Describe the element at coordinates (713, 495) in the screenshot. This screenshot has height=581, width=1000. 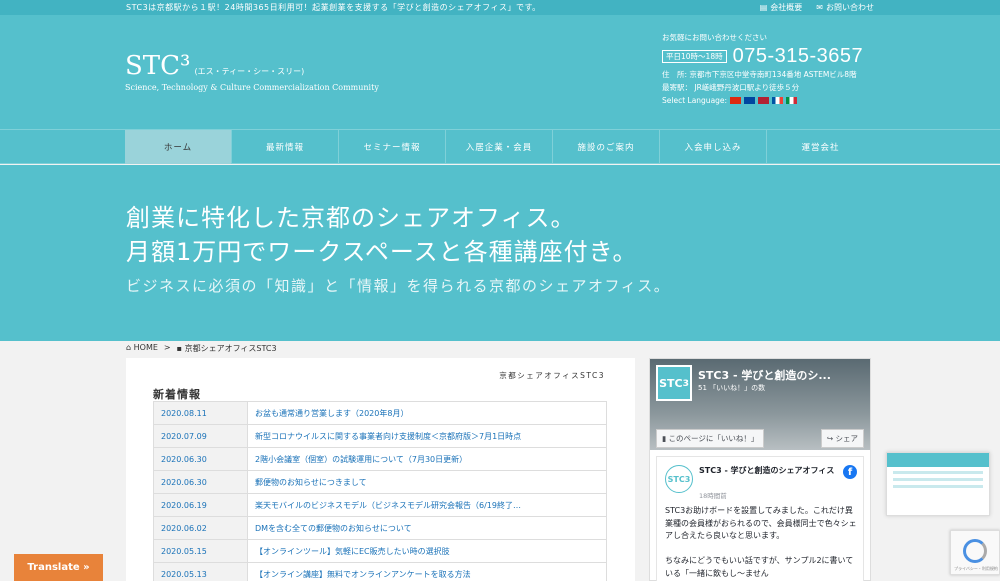
I see `post-time: 18時間前` at that location.